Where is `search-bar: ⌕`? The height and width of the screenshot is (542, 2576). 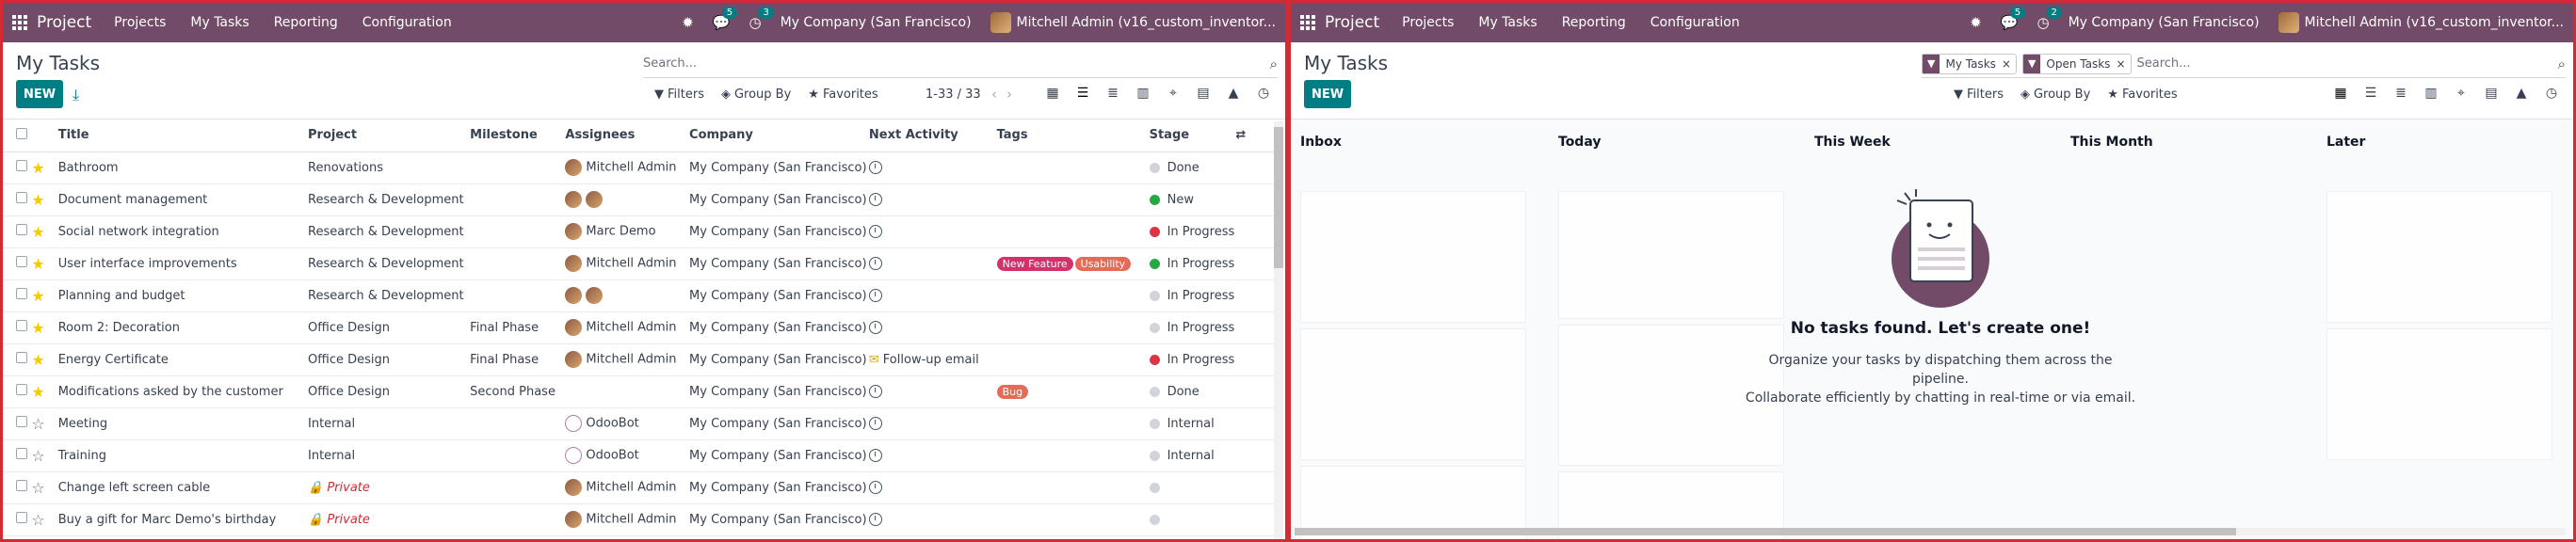
search-bar: ⌕ is located at coordinates (960, 64).